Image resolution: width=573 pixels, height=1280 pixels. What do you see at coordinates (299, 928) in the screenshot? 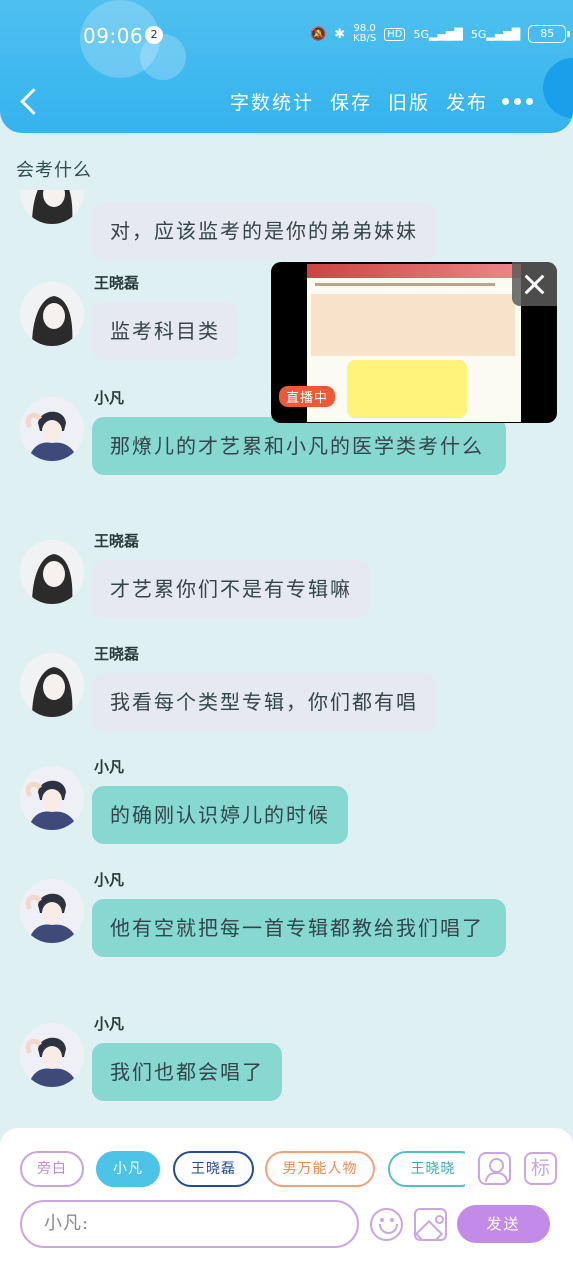
I see `message-bubble: 他有空就把每一首专辑都教给我们唱了` at bounding box center [299, 928].